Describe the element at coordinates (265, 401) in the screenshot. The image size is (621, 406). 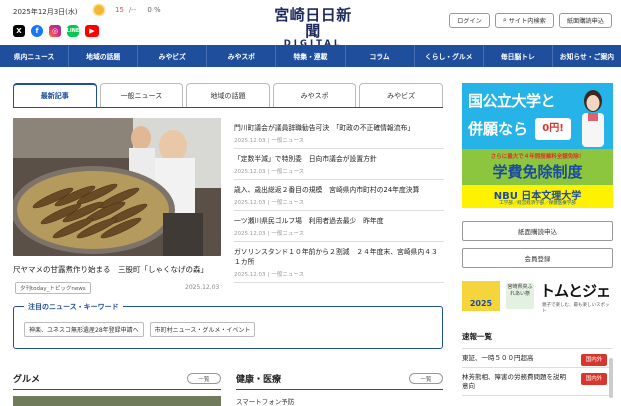
I see `health-article-title: スマートフォン予防` at that location.